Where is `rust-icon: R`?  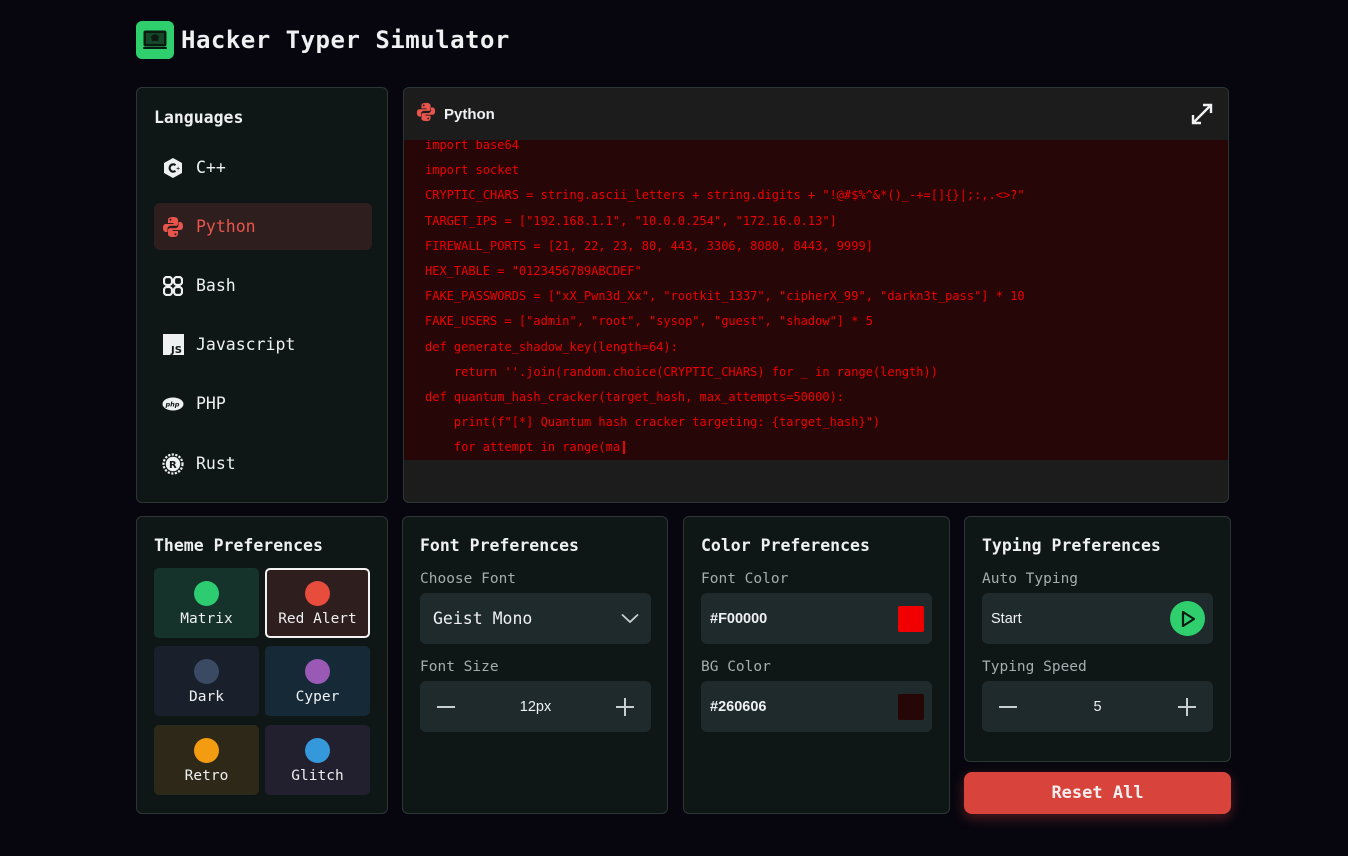 rust-icon: R is located at coordinates (173, 463).